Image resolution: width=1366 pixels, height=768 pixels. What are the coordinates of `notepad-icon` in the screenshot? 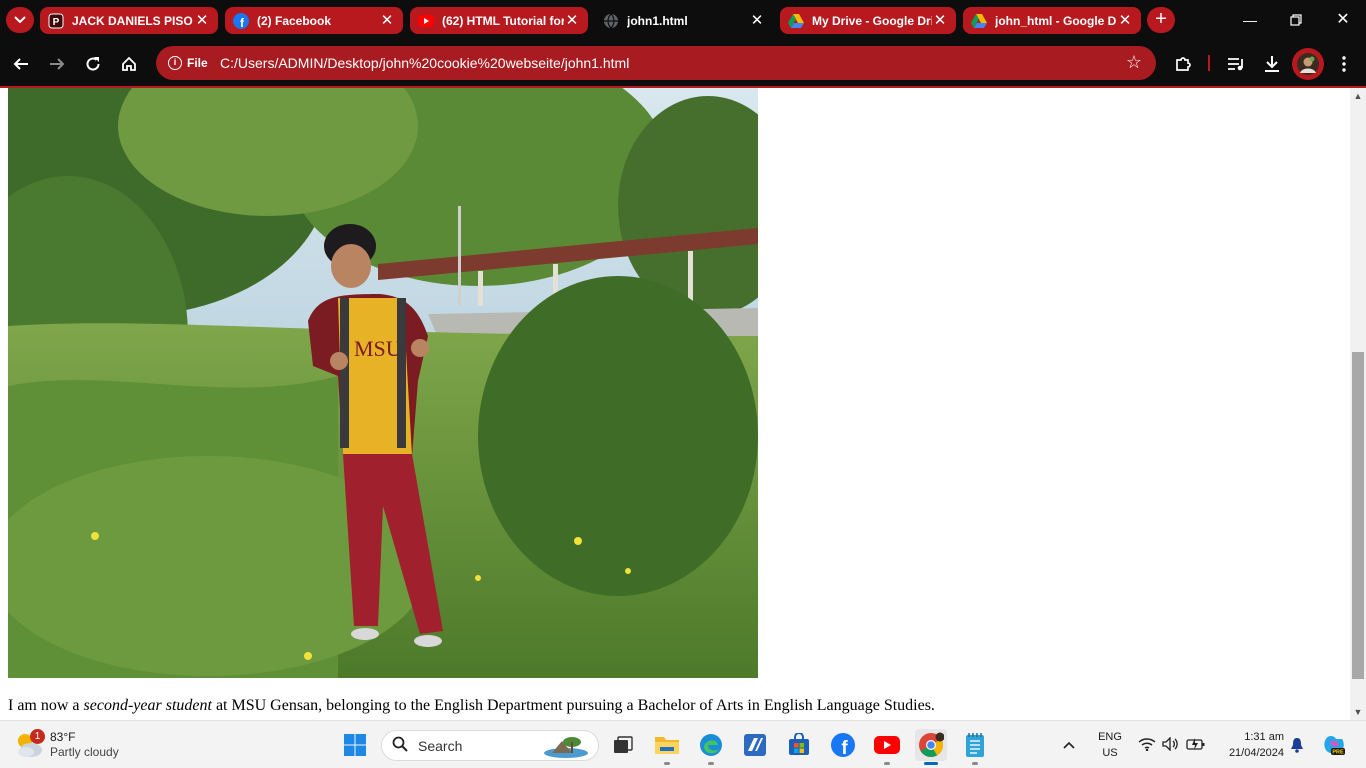 It's located at (975, 745).